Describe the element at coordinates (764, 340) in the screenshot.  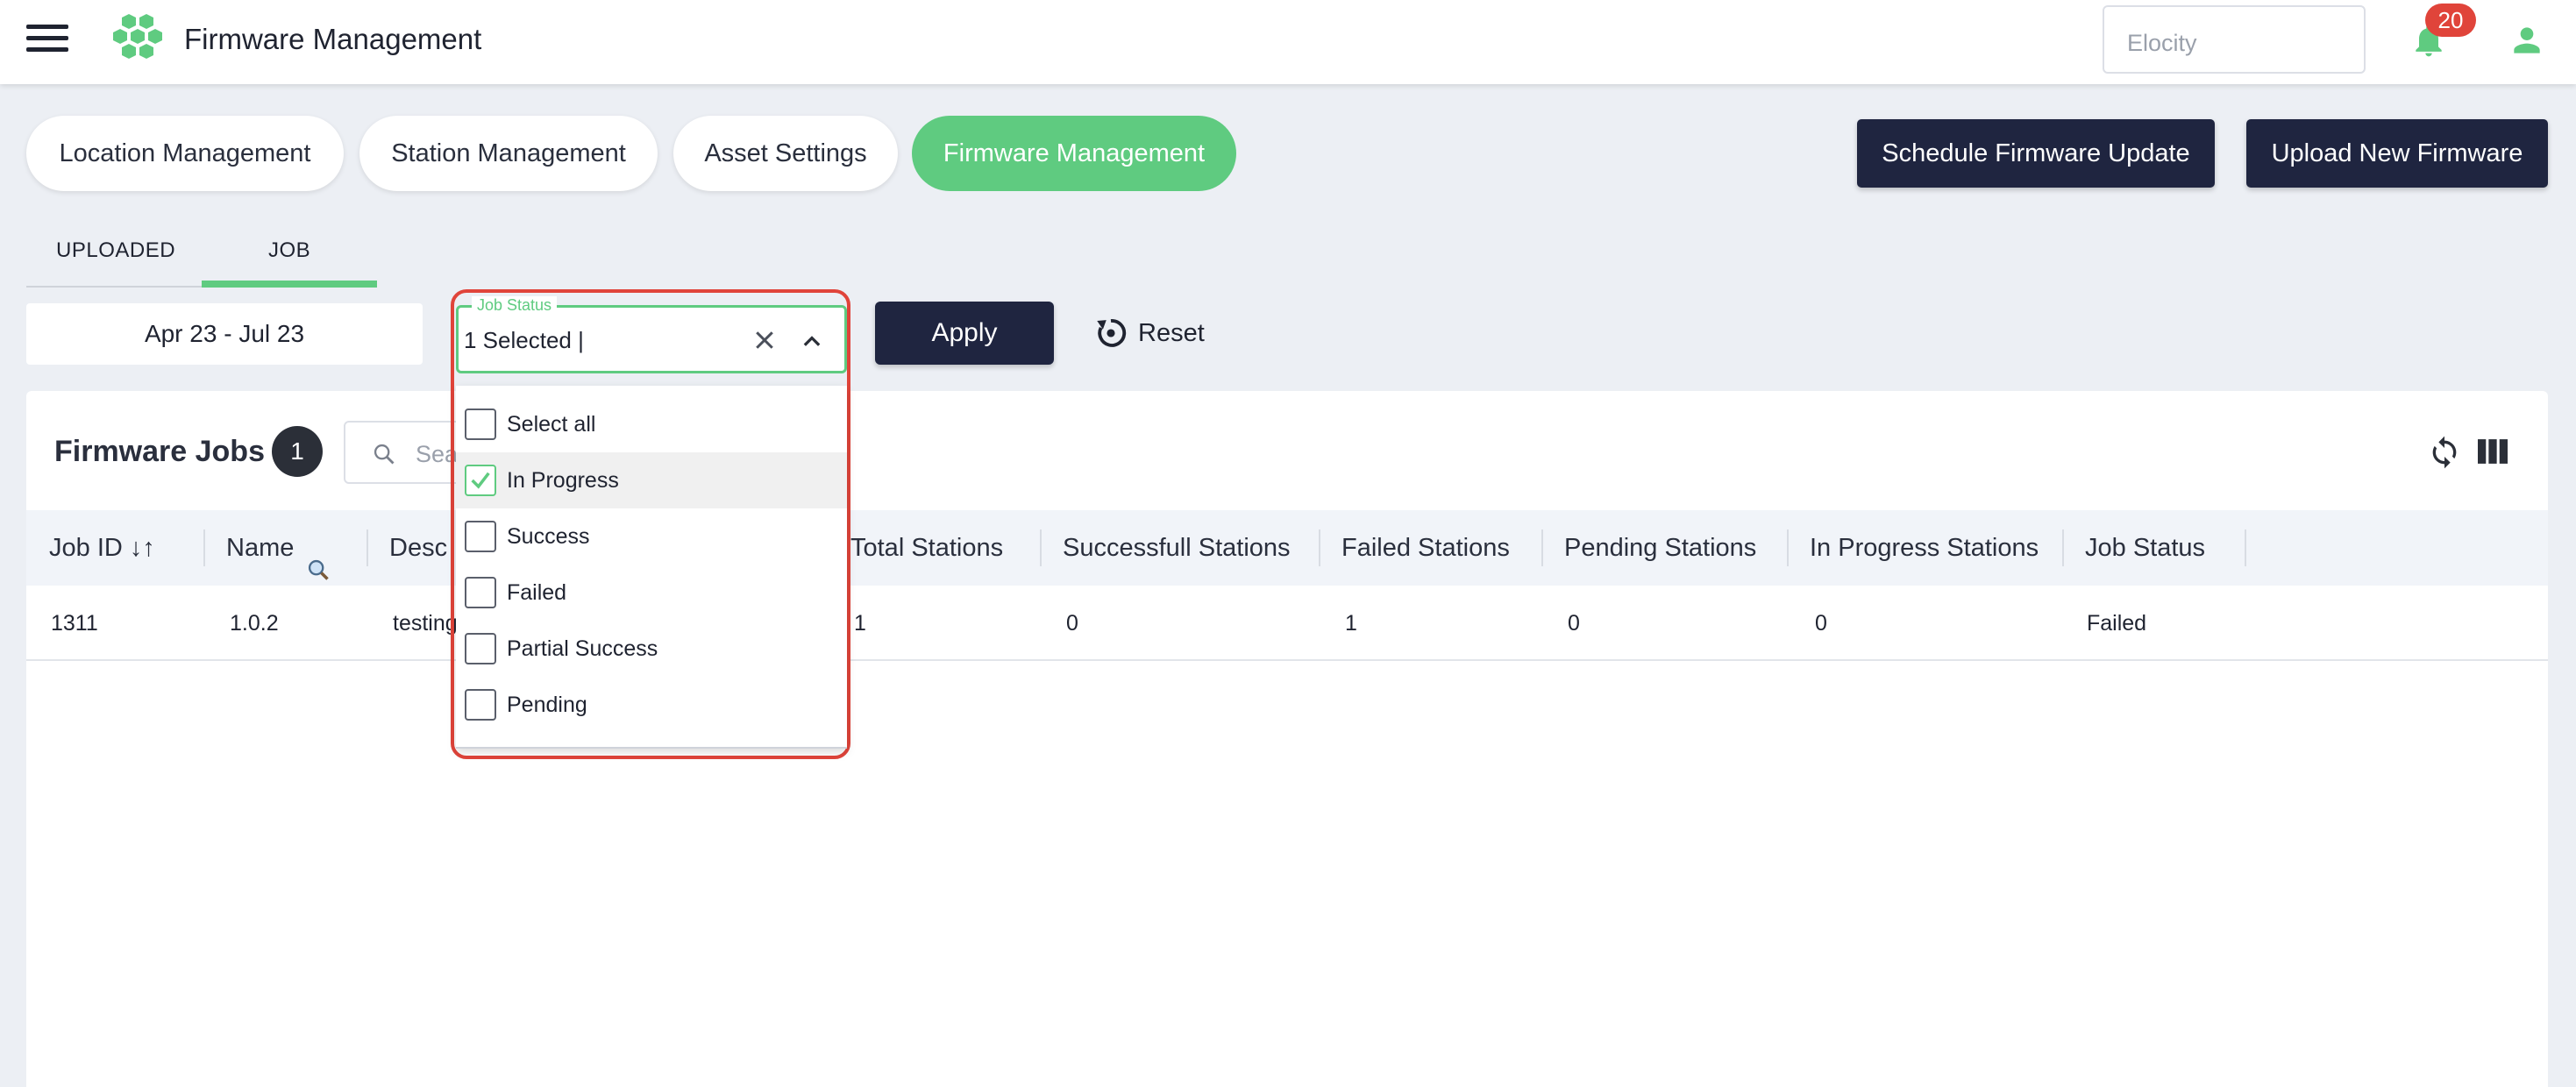
I see `clear-icon` at that location.